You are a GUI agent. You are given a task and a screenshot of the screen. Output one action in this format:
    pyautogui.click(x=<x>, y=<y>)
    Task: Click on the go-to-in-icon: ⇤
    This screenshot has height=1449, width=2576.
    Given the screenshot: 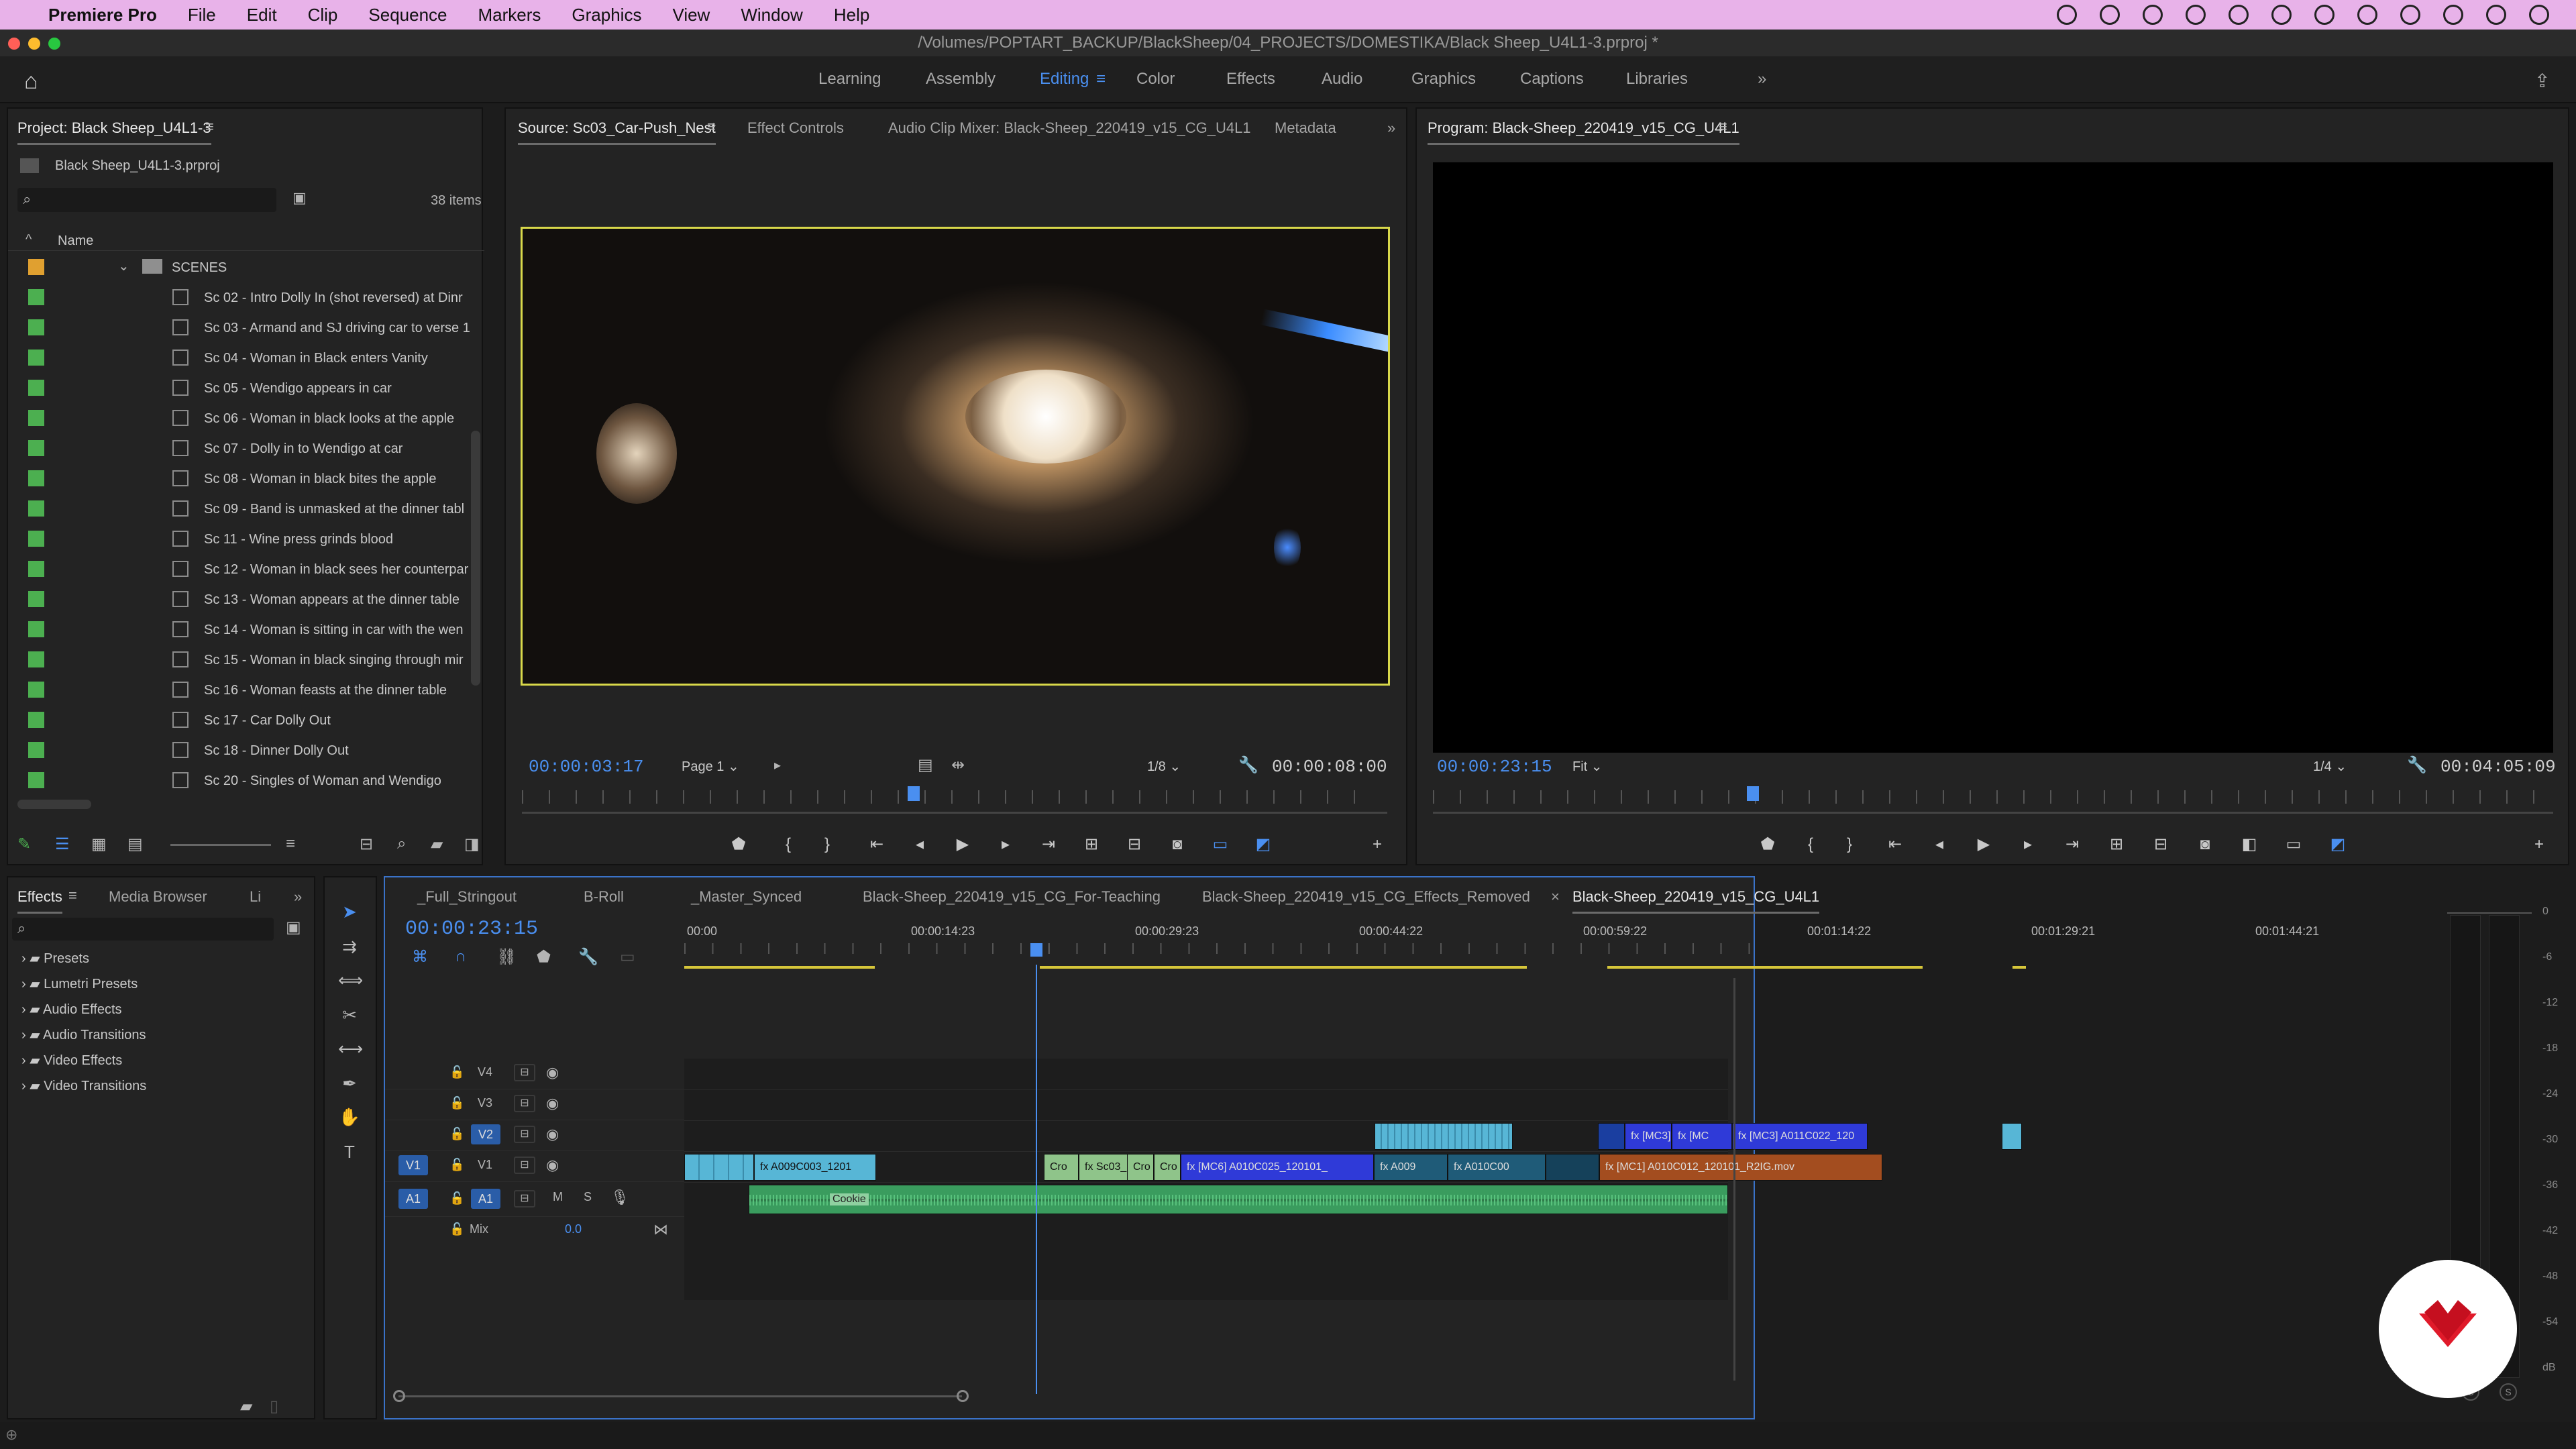 What is the action you would take?
    pyautogui.click(x=876, y=844)
    